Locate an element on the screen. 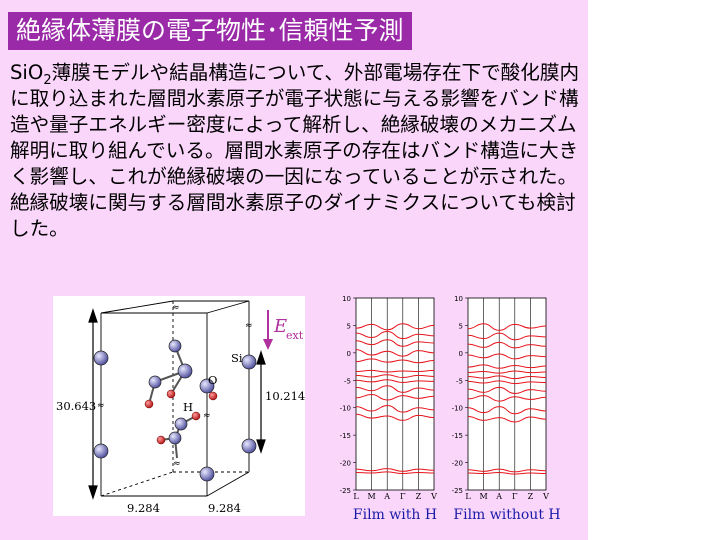 This screenshot has width=720, height=540. o-label: O is located at coordinates (212, 380).